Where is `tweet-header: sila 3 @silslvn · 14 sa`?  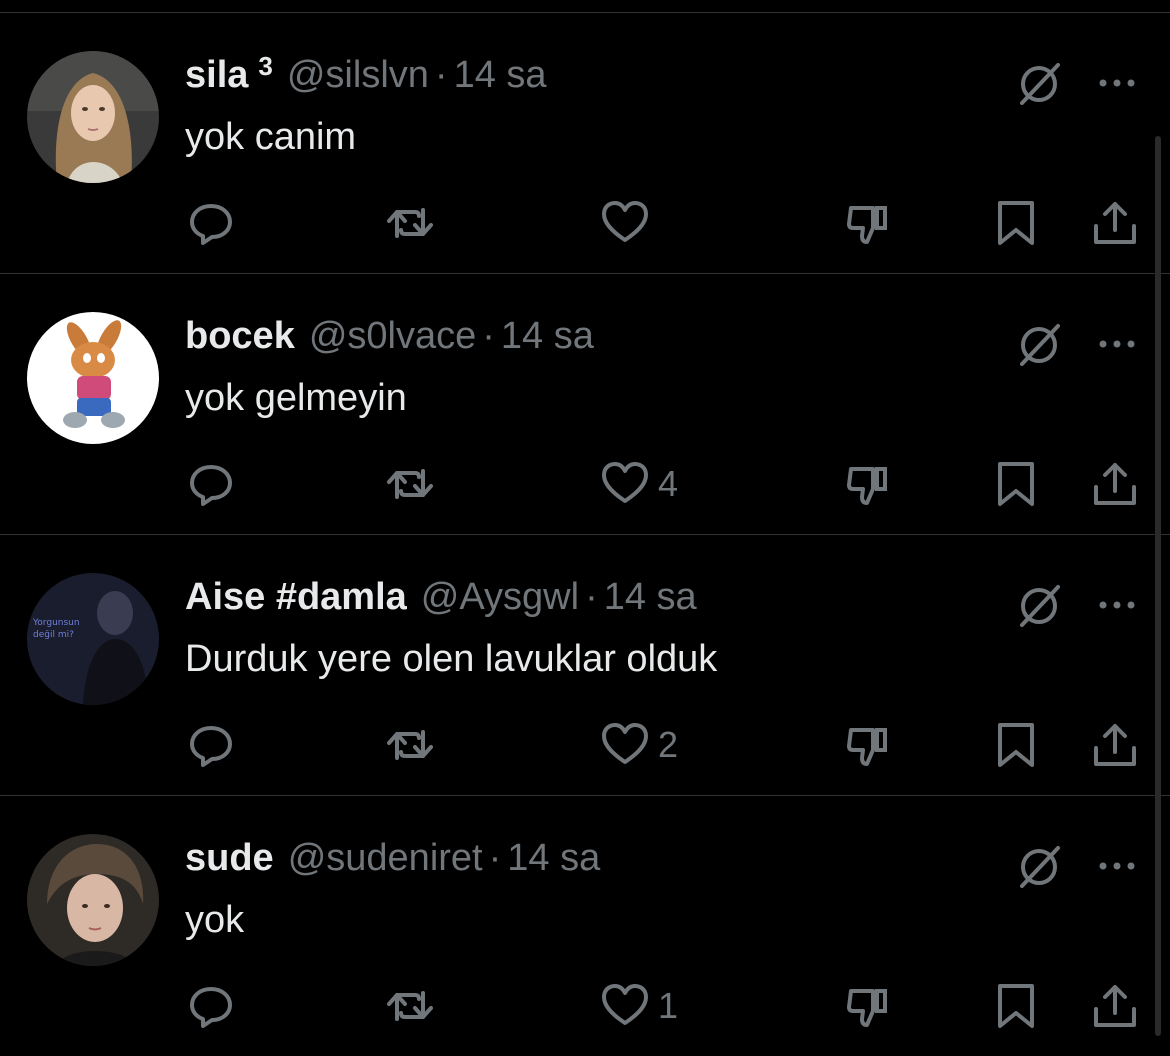
tweet-header: sila 3 @silslvn · 14 sa is located at coordinates (366, 75).